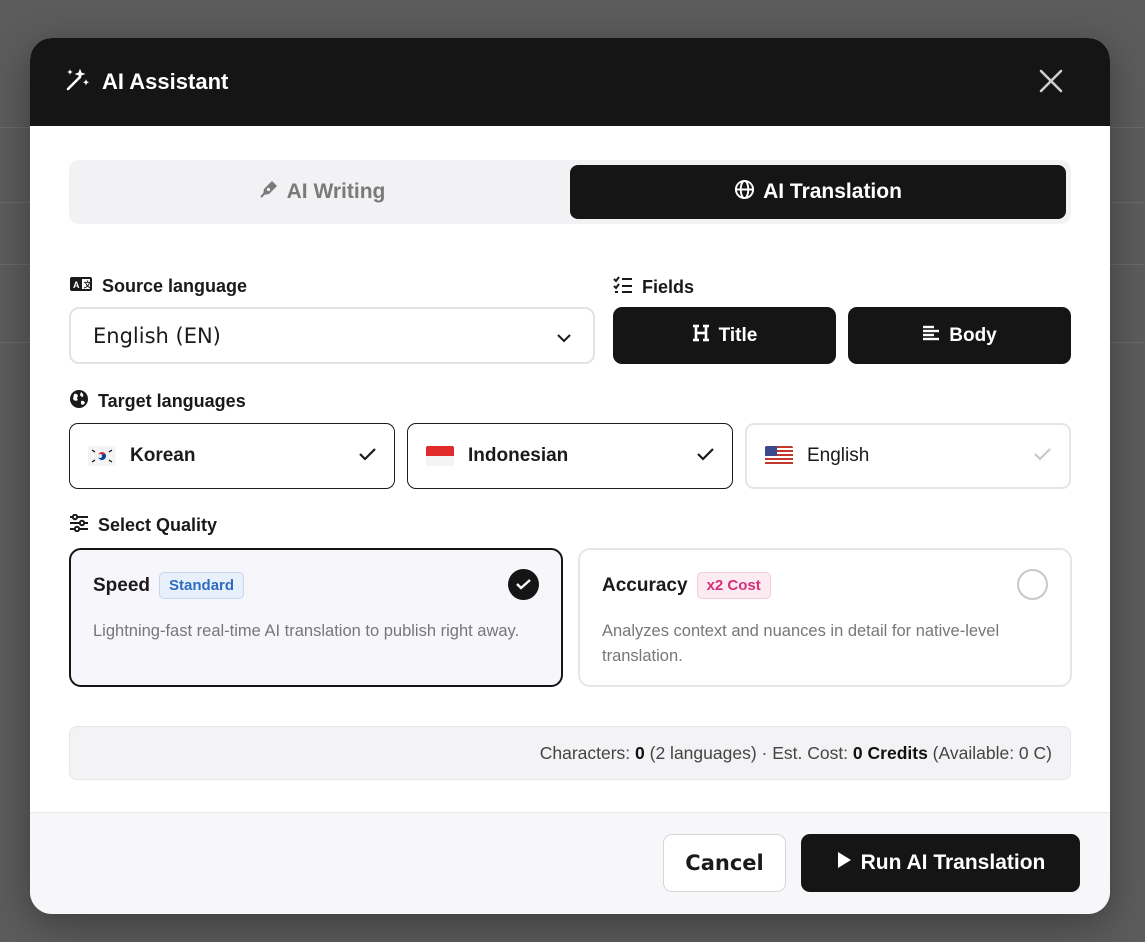  I want to click on language-name: Indonesian, so click(518, 455).